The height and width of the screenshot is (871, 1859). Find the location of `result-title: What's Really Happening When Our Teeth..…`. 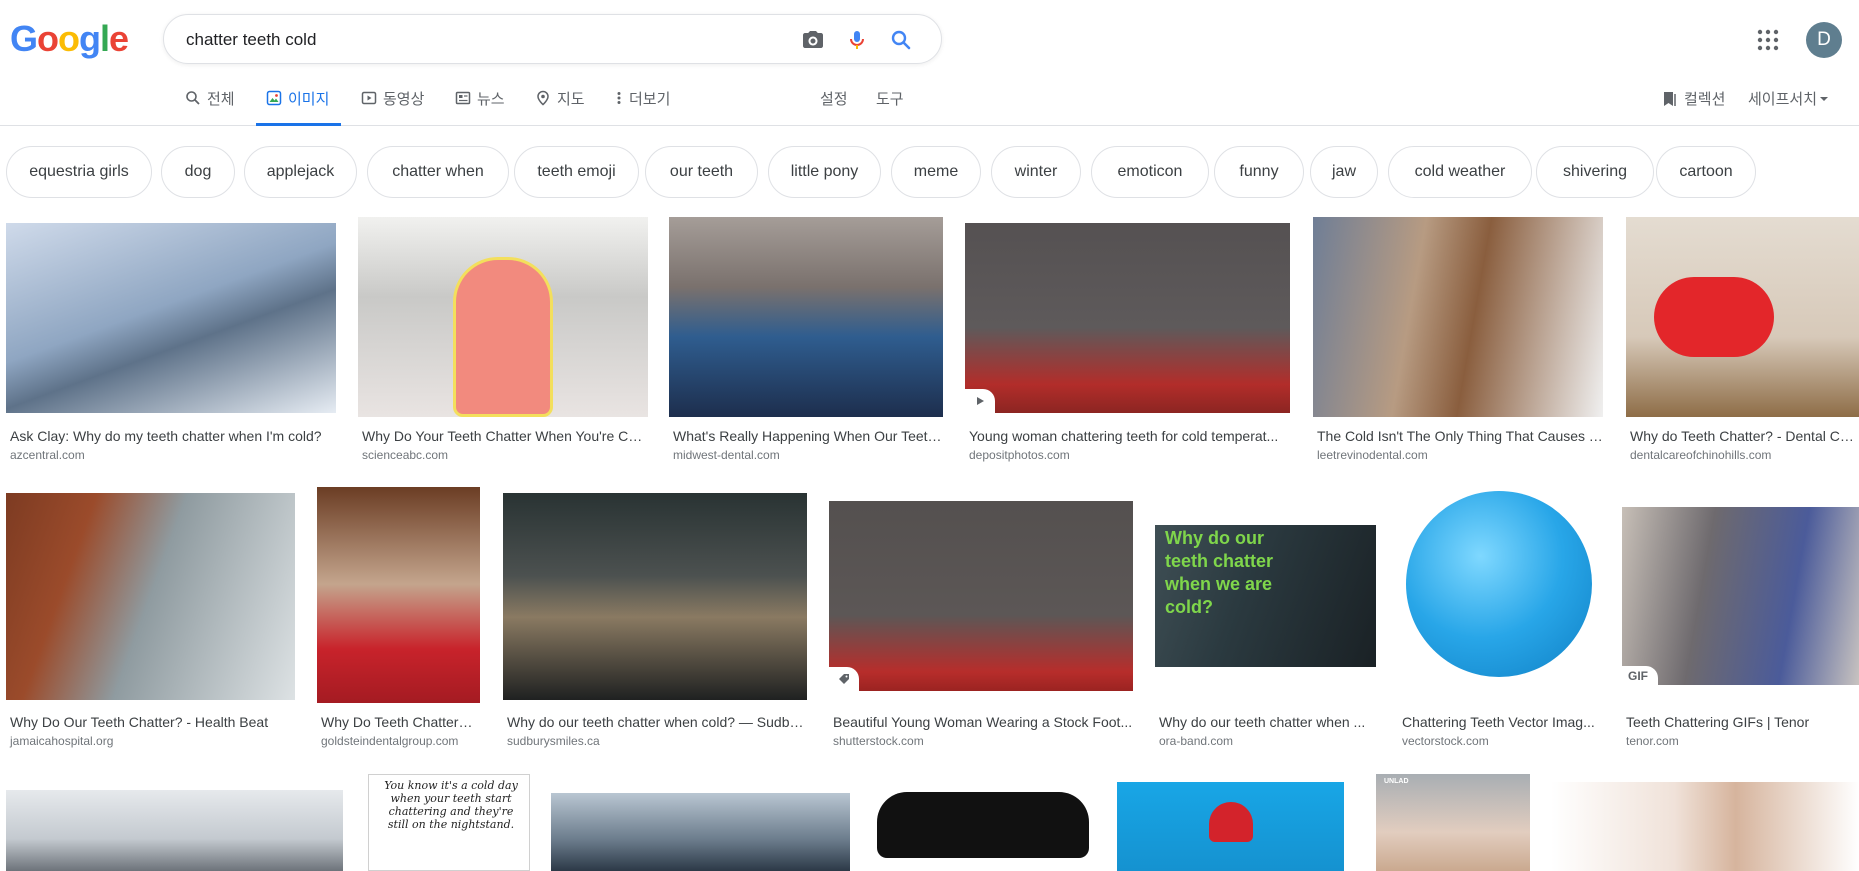

result-title: What's Really Happening When Our Teeth..… is located at coordinates (808, 436).